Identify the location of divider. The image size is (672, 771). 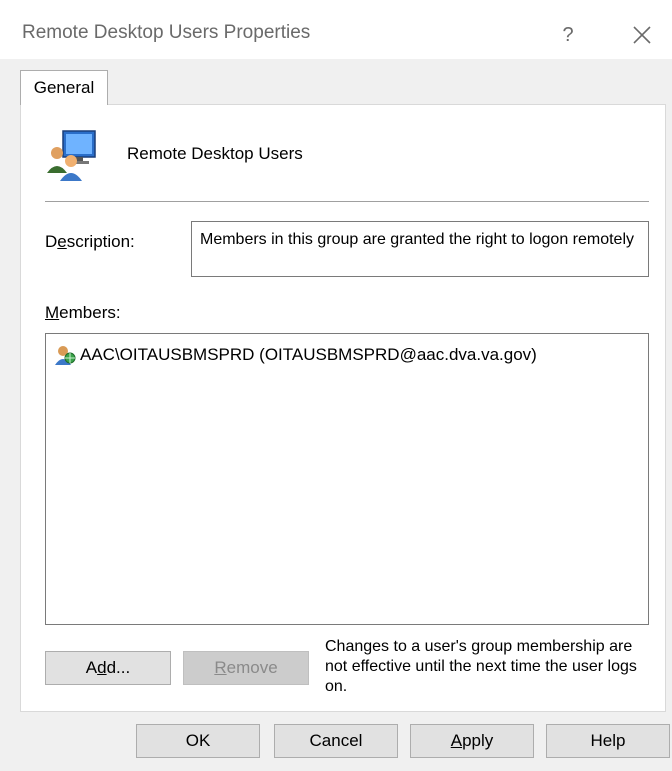
(347, 201).